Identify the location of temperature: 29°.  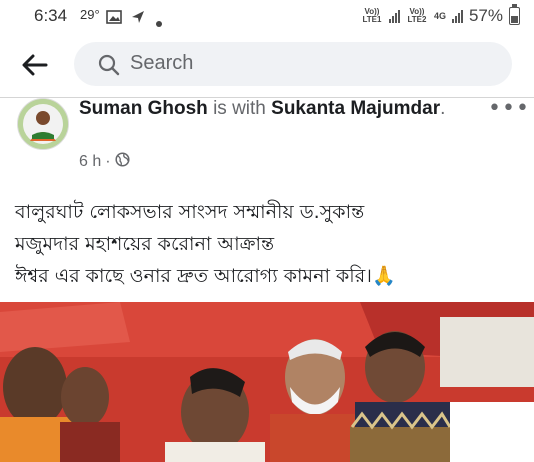
(90, 14).